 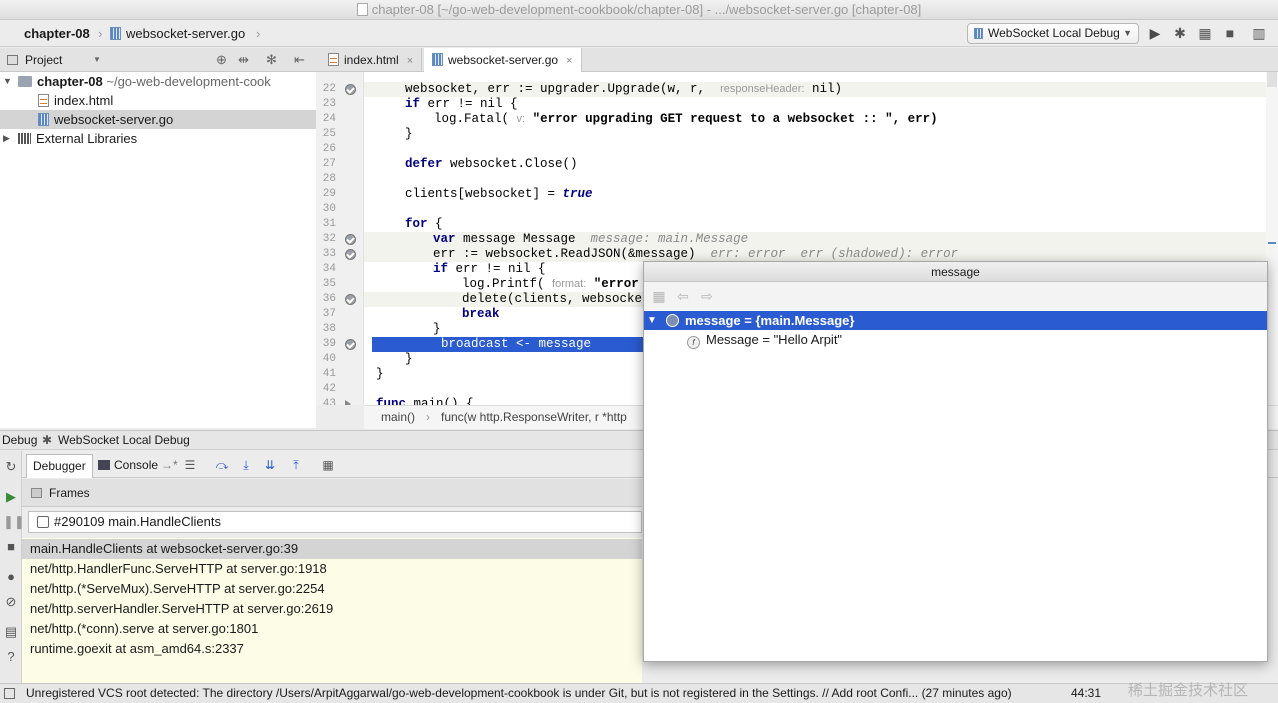 What do you see at coordinates (104, 465) in the screenshot?
I see `console-icon` at bounding box center [104, 465].